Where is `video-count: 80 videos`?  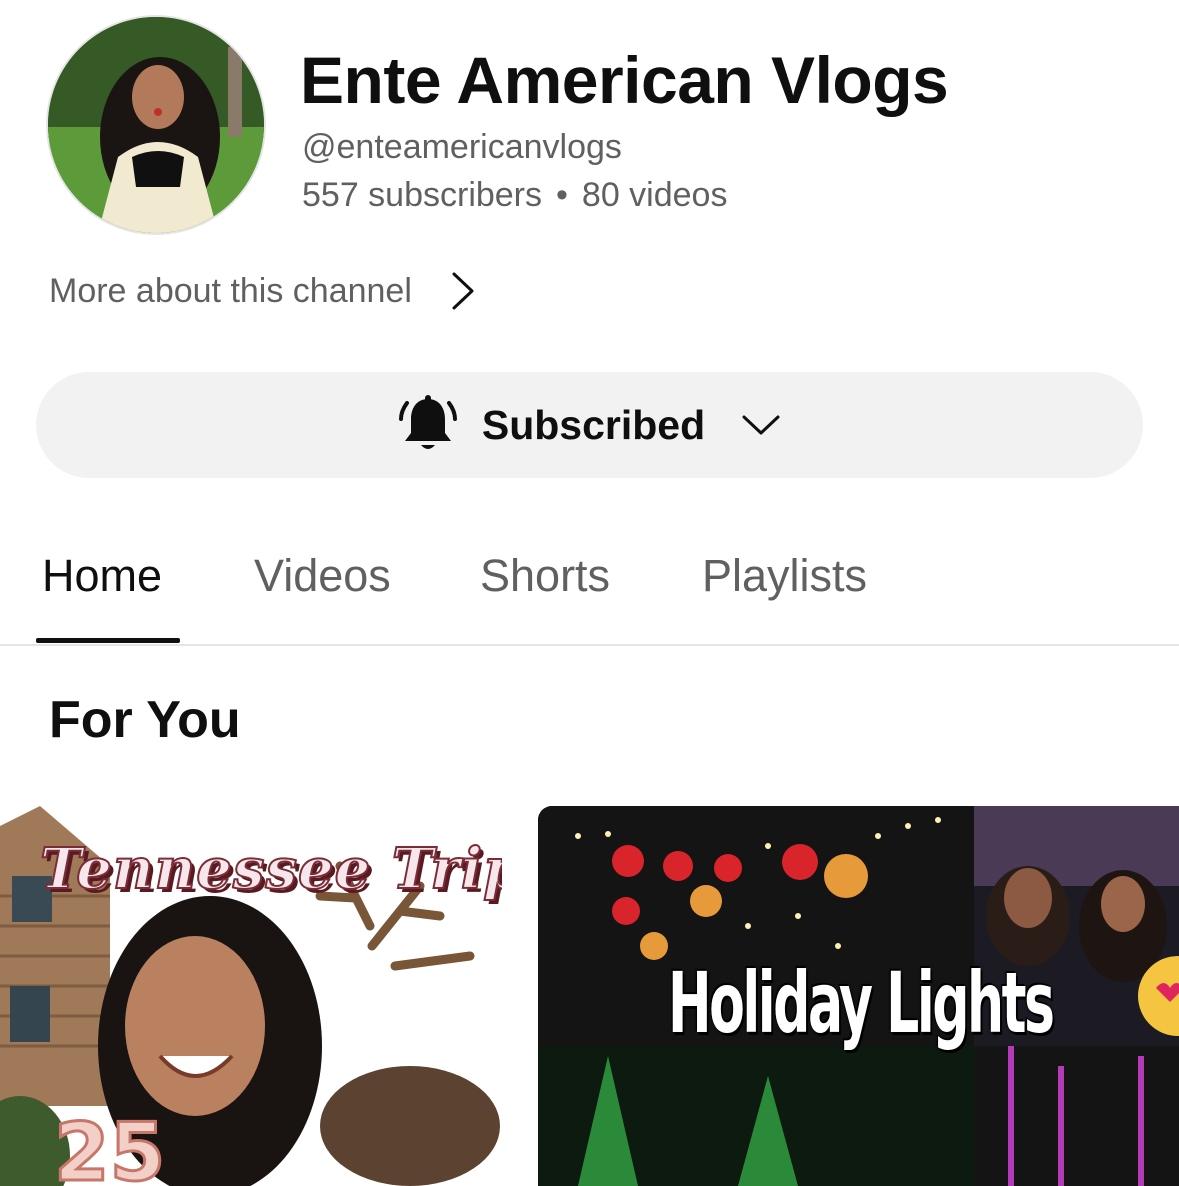
video-count: 80 videos is located at coordinates (654, 195).